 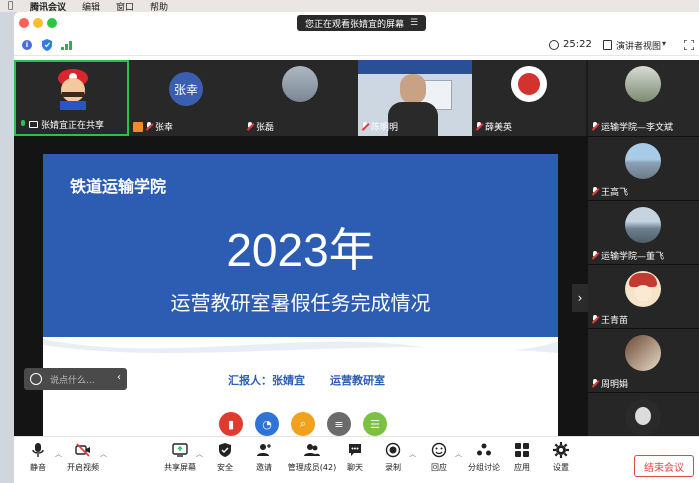 I want to click on participant-label: 陈明明, so click(x=380, y=126).